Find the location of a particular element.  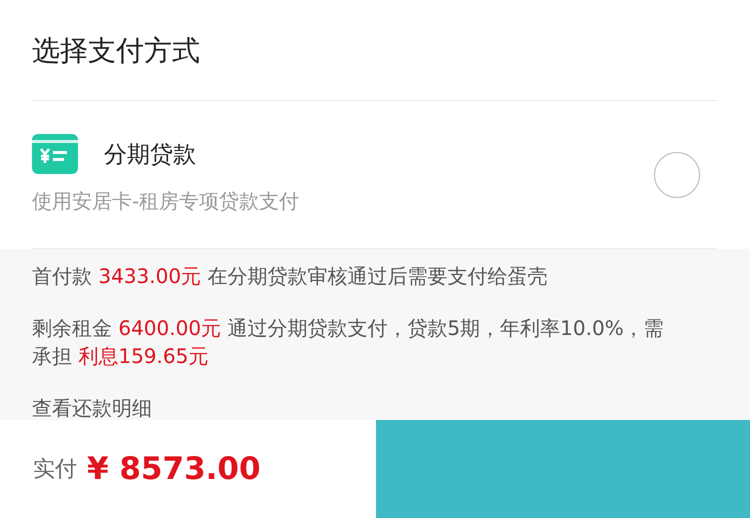

detail-text: 剩余租金 6400.00元 通过分期贷款支付，贷款5期，年利率10.0%，需承担 利息159.65元 is located at coordinates (348, 342).